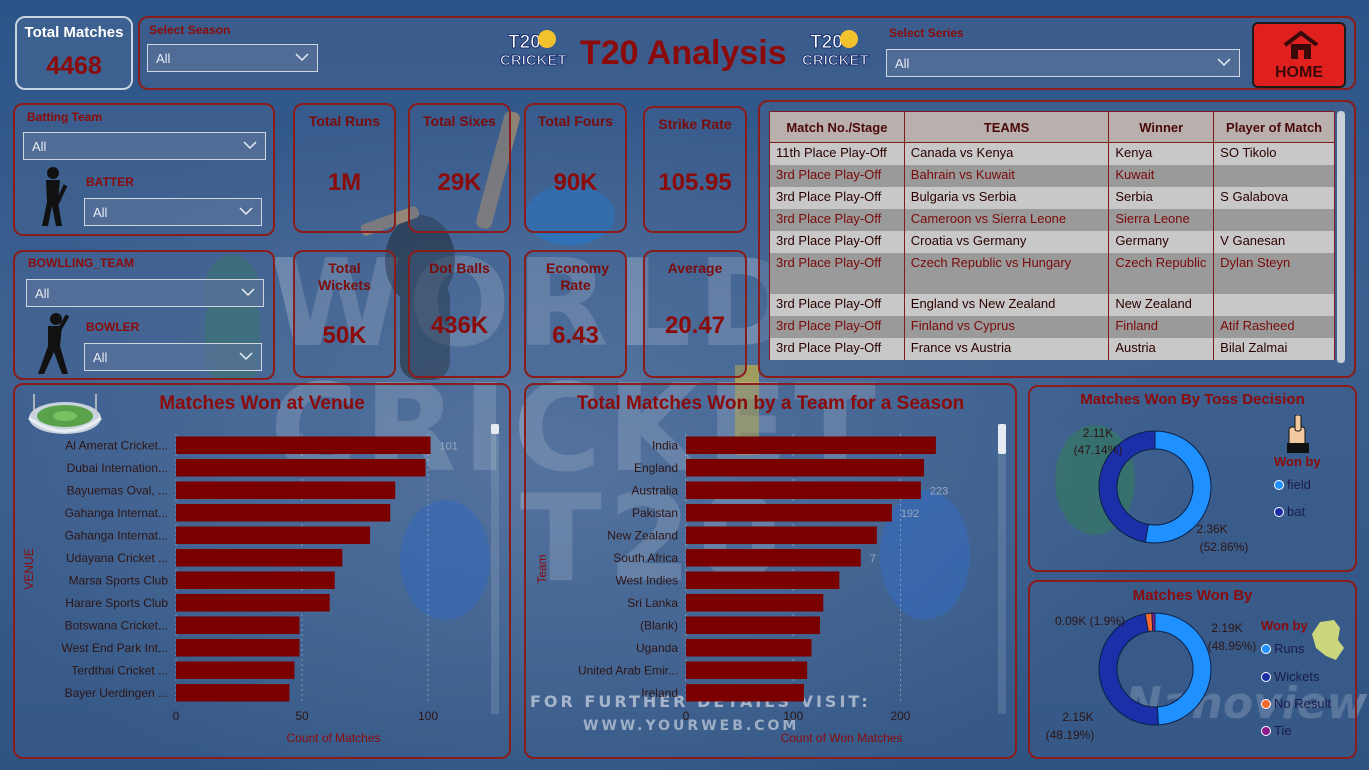  What do you see at coordinates (119, 580) in the screenshot?
I see `y-tick-label: Marsa Sports Club` at bounding box center [119, 580].